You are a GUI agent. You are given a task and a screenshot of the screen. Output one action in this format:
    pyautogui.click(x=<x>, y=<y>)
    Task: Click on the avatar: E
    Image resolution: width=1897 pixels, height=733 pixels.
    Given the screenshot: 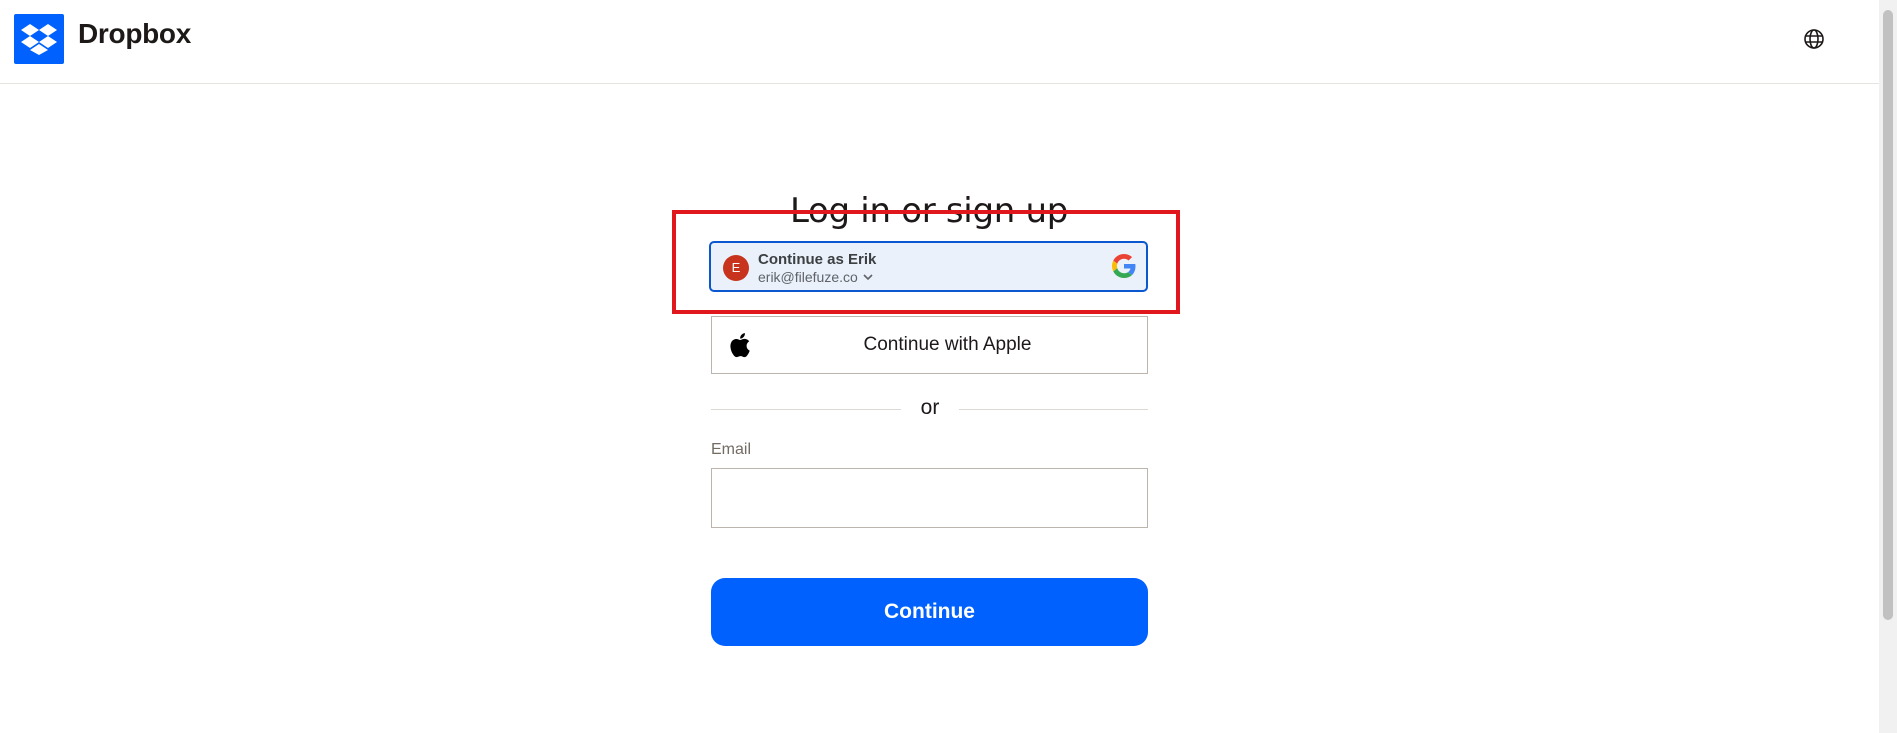 What is the action you would take?
    pyautogui.click(x=736, y=268)
    